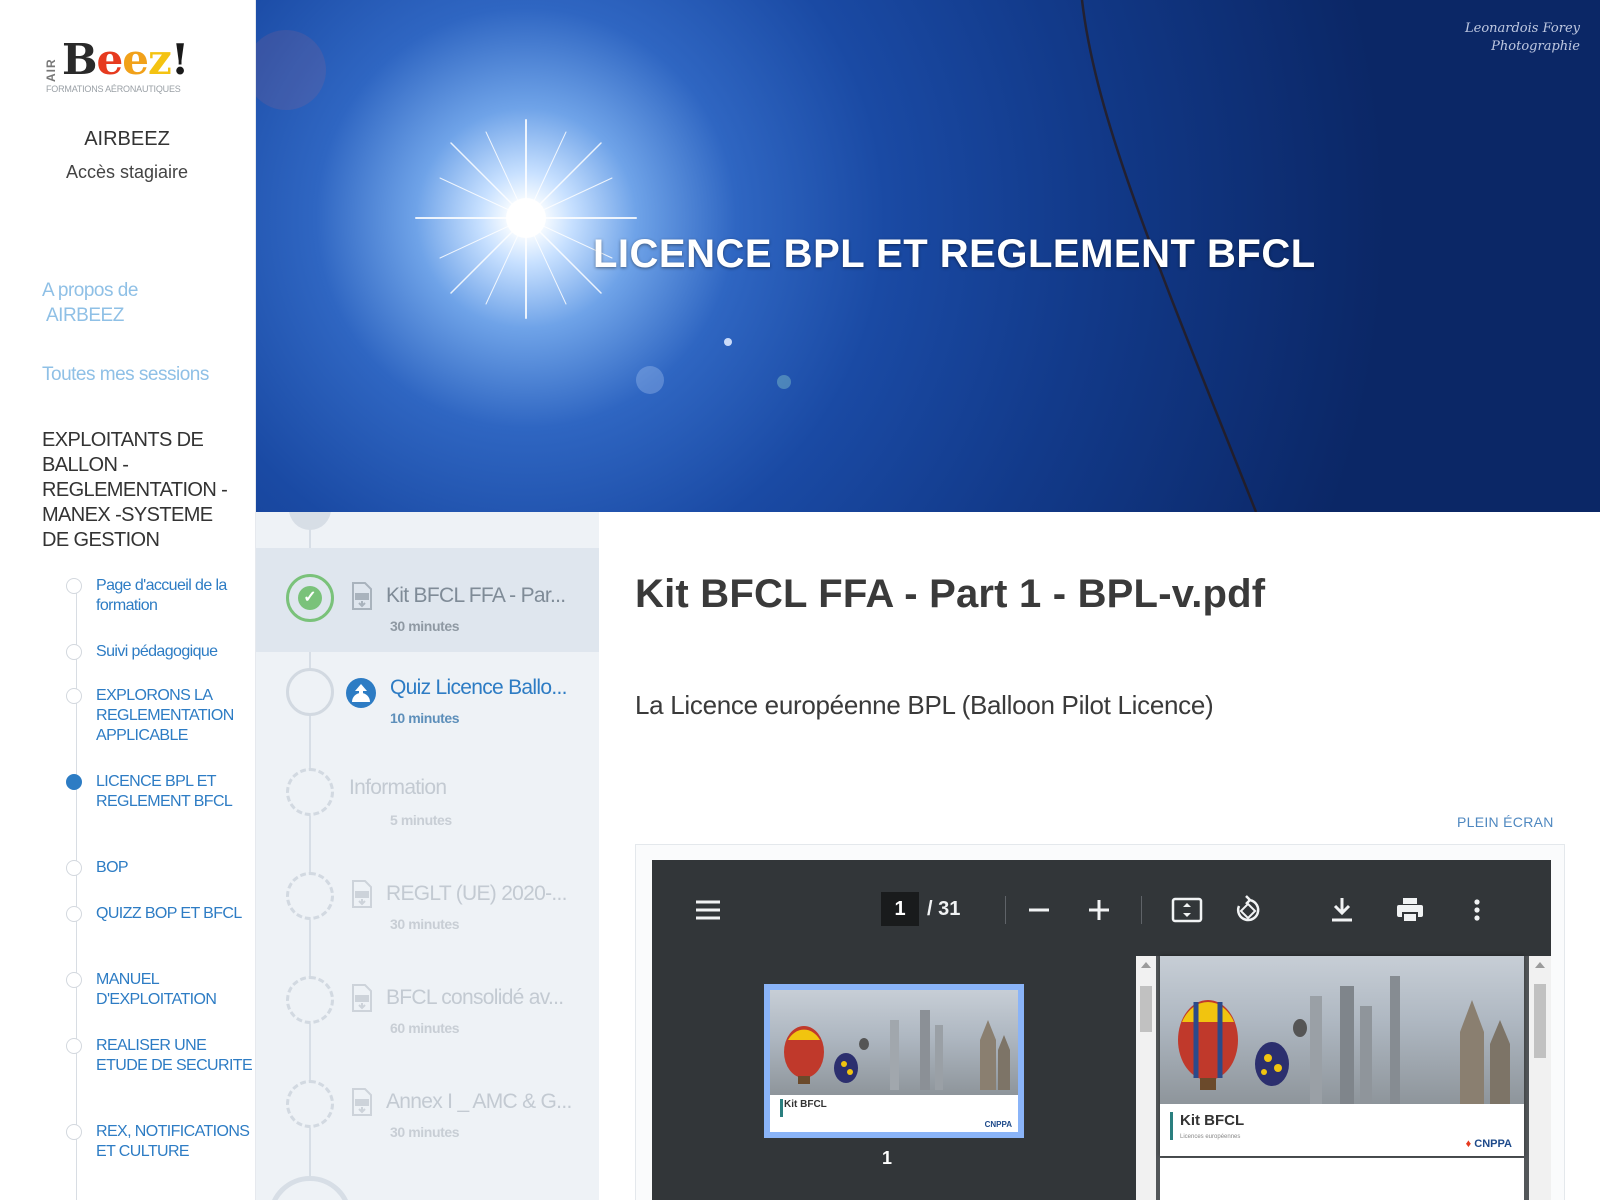 The width and height of the screenshot is (1600, 1200). I want to click on lesson-title: Information, so click(398, 787).